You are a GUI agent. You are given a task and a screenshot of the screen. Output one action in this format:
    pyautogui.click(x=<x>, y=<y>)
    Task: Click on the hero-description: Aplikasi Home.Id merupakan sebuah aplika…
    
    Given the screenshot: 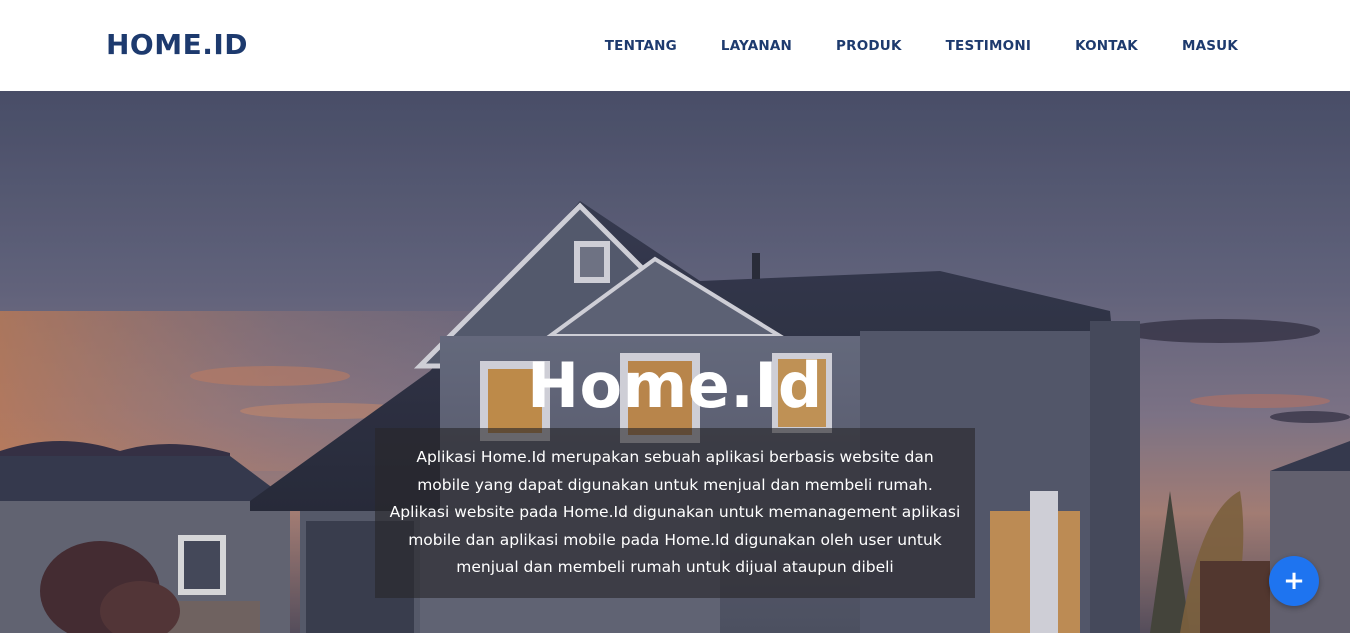 What is the action you would take?
    pyautogui.click(x=675, y=512)
    